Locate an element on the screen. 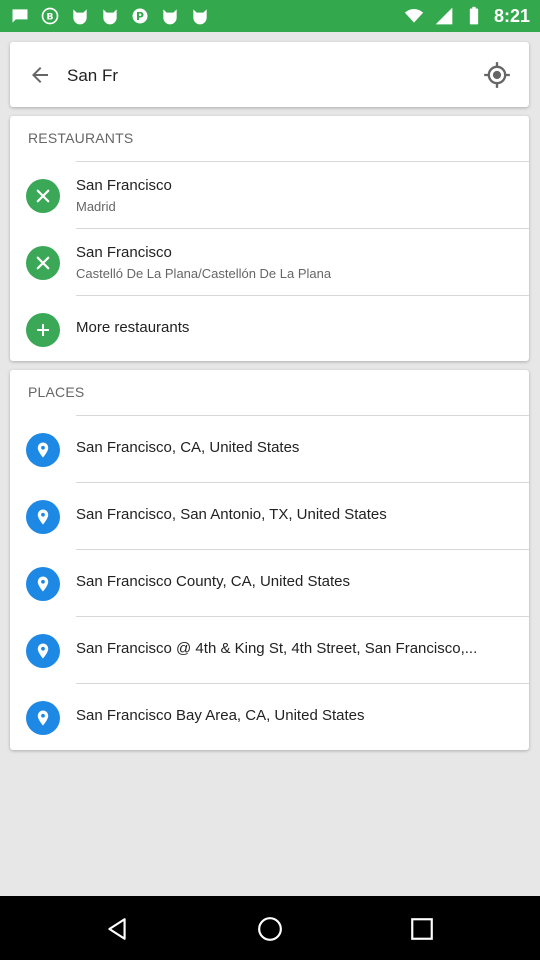 This screenshot has width=540, height=960. more-restaurants-label: More restaurants is located at coordinates (133, 327).